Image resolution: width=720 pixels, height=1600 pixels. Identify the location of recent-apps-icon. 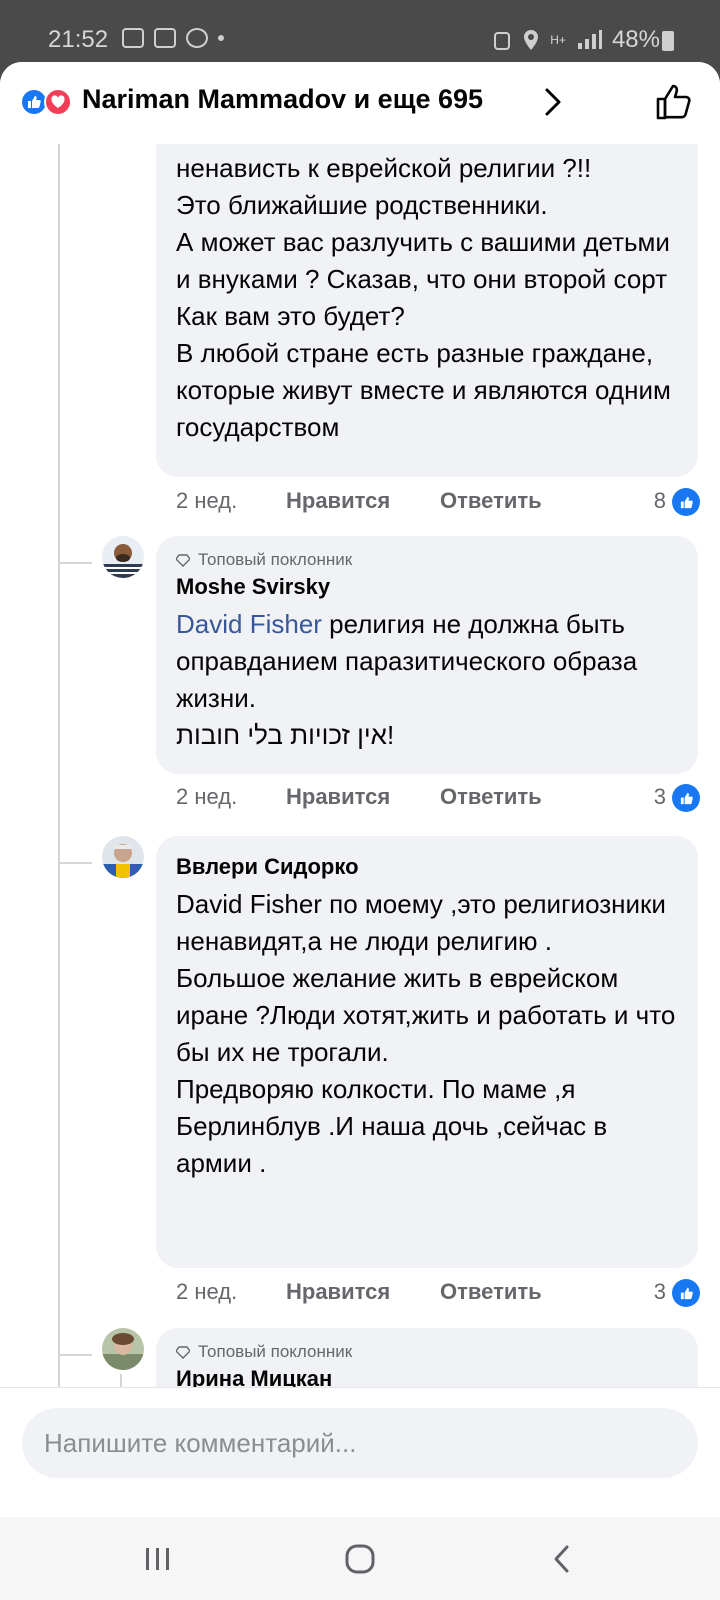
(157, 1559).